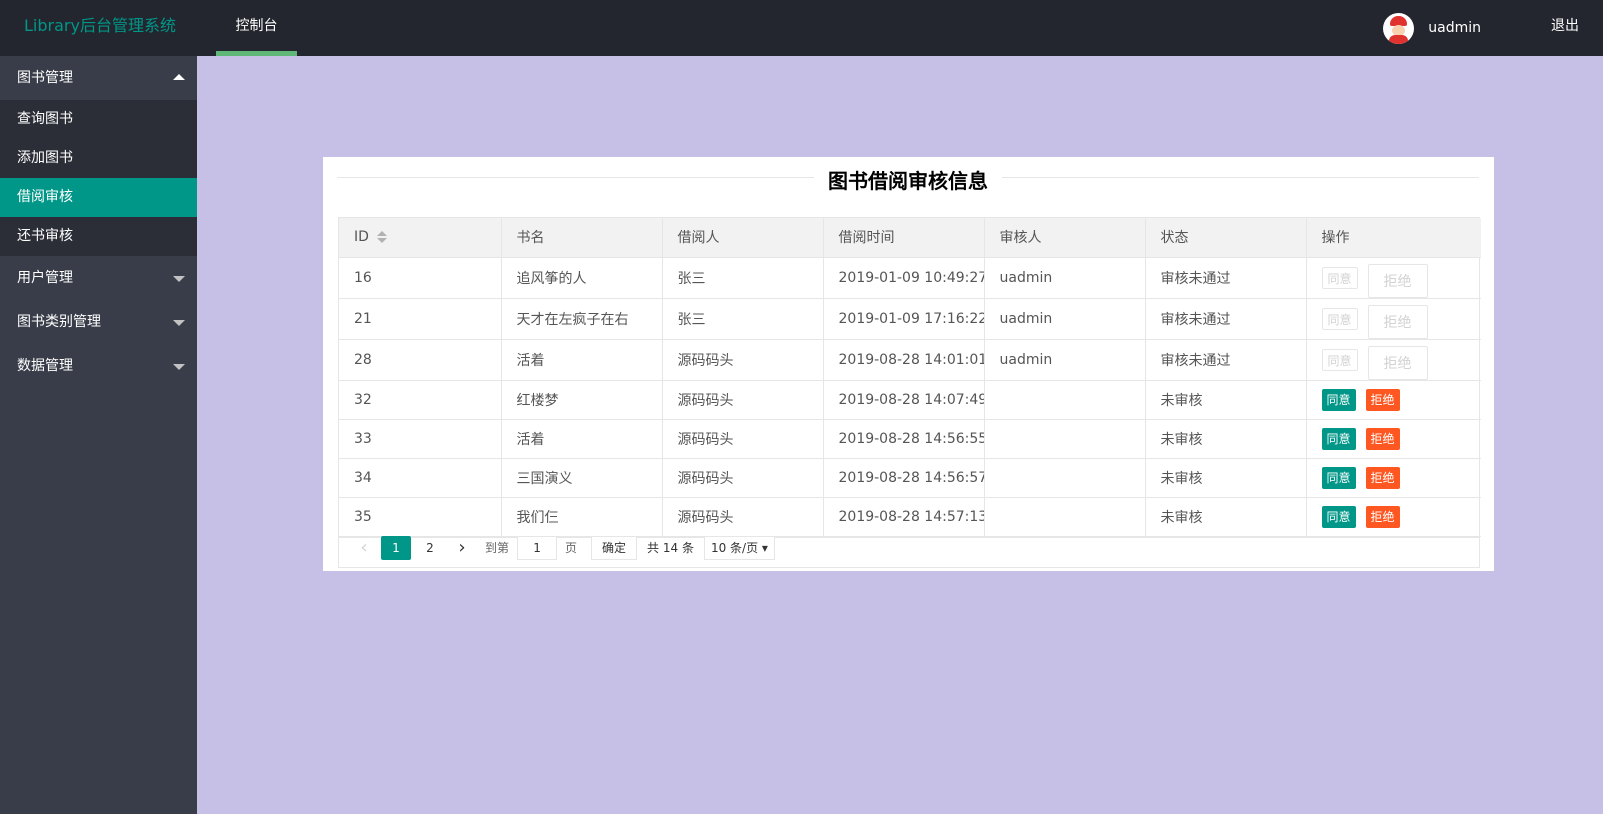  What do you see at coordinates (381, 237) in the screenshot?
I see `sort-icon` at bounding box center [381, 237].